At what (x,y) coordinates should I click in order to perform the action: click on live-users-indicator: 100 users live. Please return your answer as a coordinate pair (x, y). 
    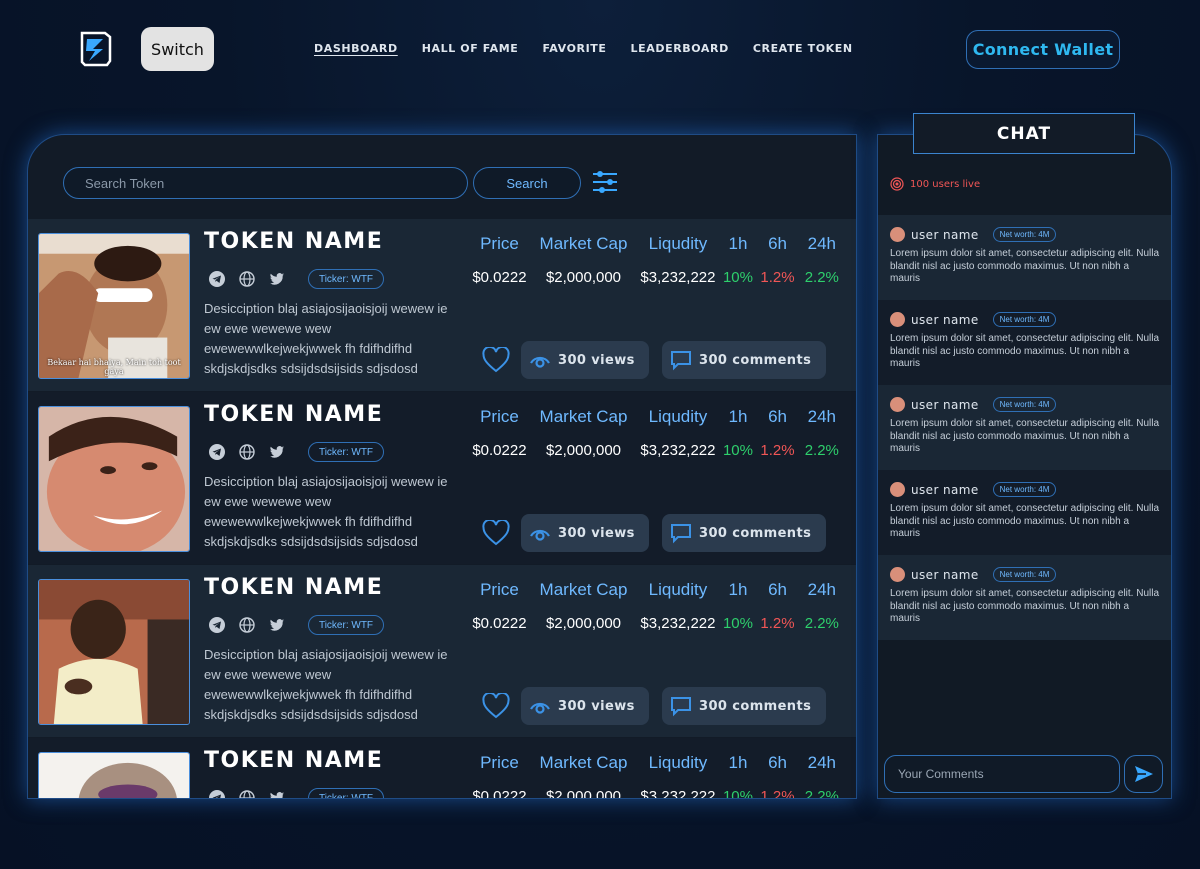
    Looking at the image, I should click on (935, 184).